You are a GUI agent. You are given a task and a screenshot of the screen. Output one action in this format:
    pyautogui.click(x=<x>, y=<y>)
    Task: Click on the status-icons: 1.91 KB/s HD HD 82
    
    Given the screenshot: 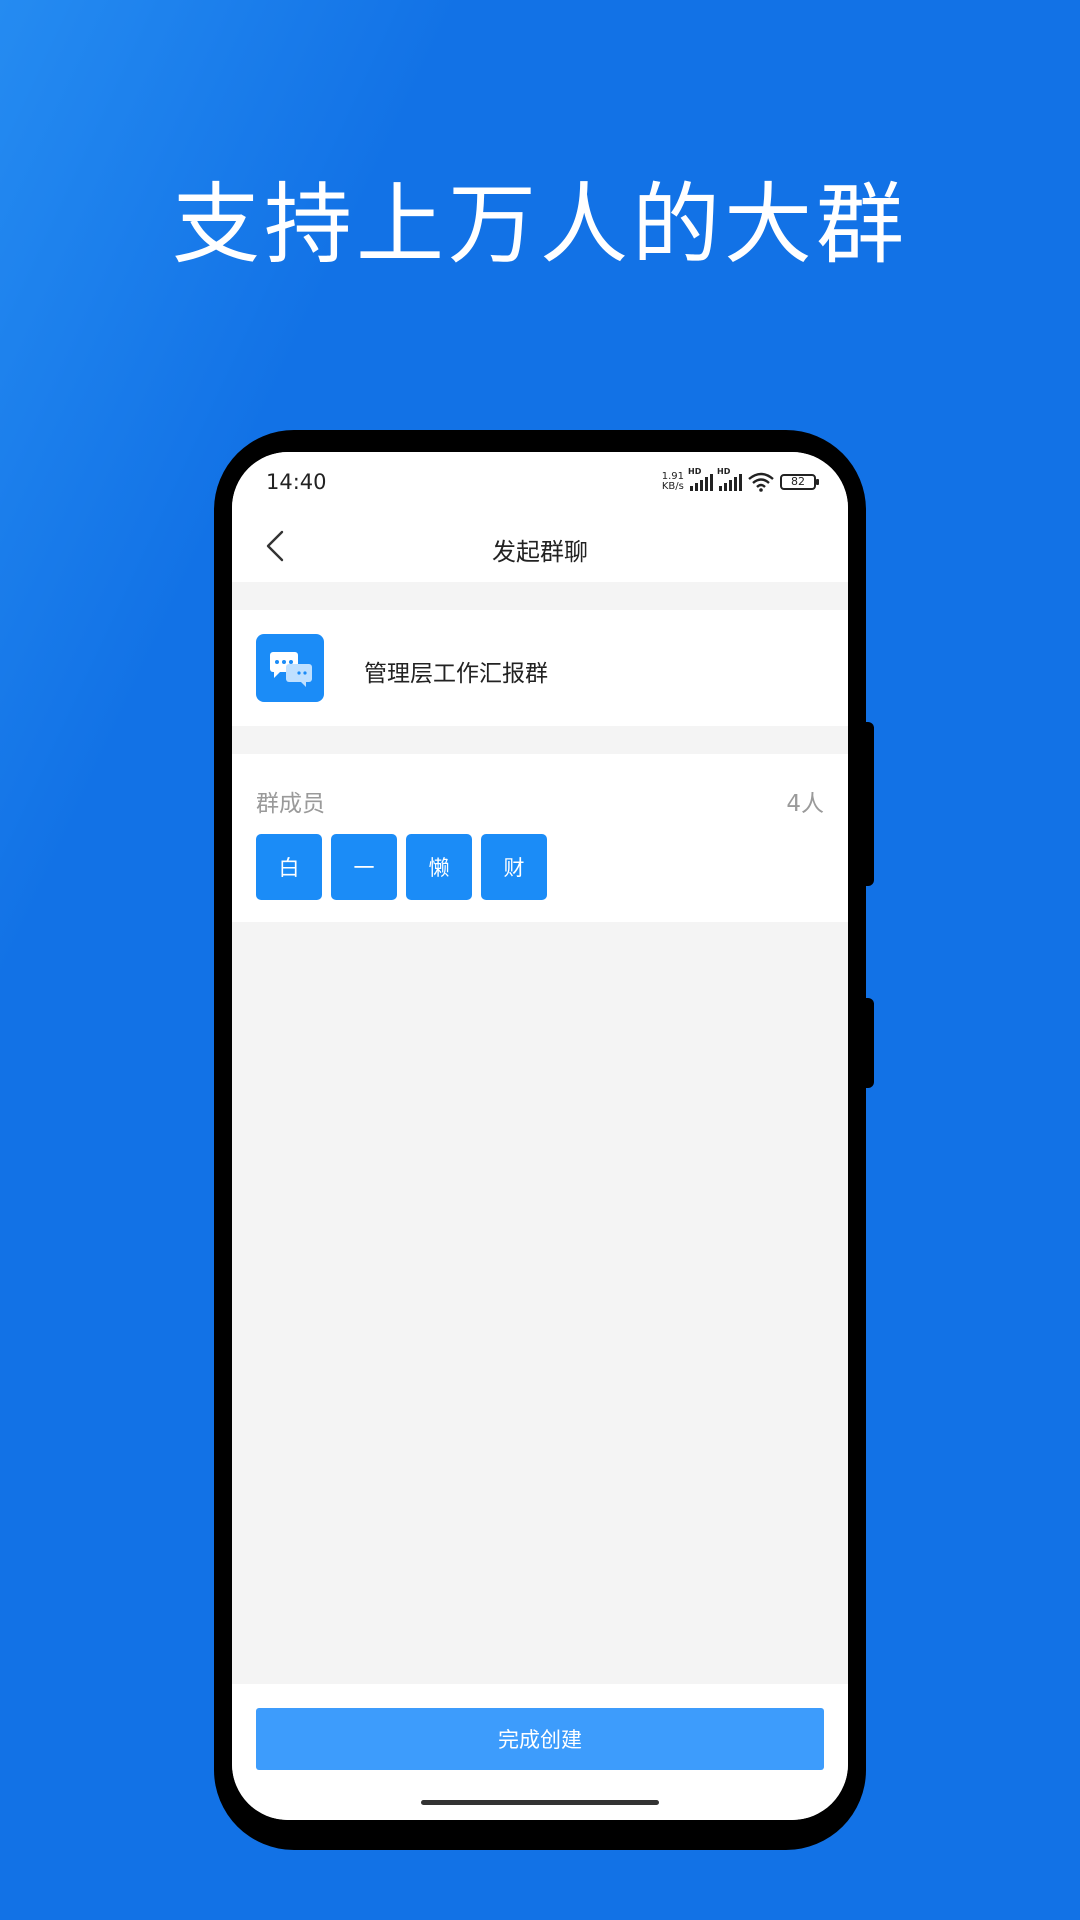 What is the action you would take?
    pyautogui.click(x=740, y=480)
    